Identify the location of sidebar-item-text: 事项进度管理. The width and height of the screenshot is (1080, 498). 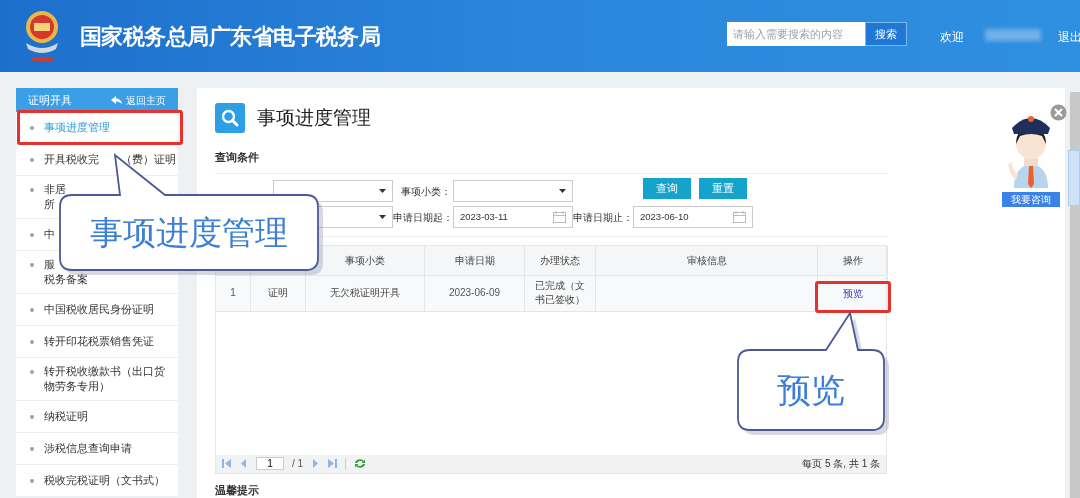
(77, 127).